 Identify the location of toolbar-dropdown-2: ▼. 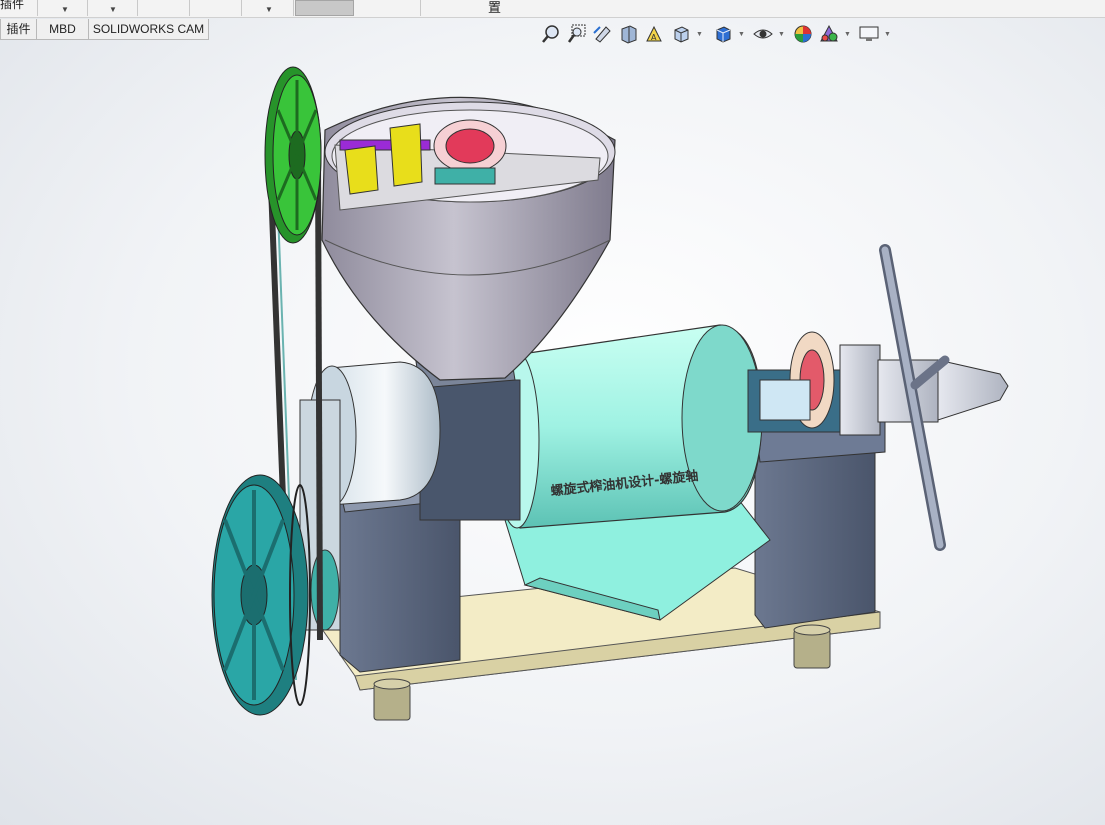
(112, 8).